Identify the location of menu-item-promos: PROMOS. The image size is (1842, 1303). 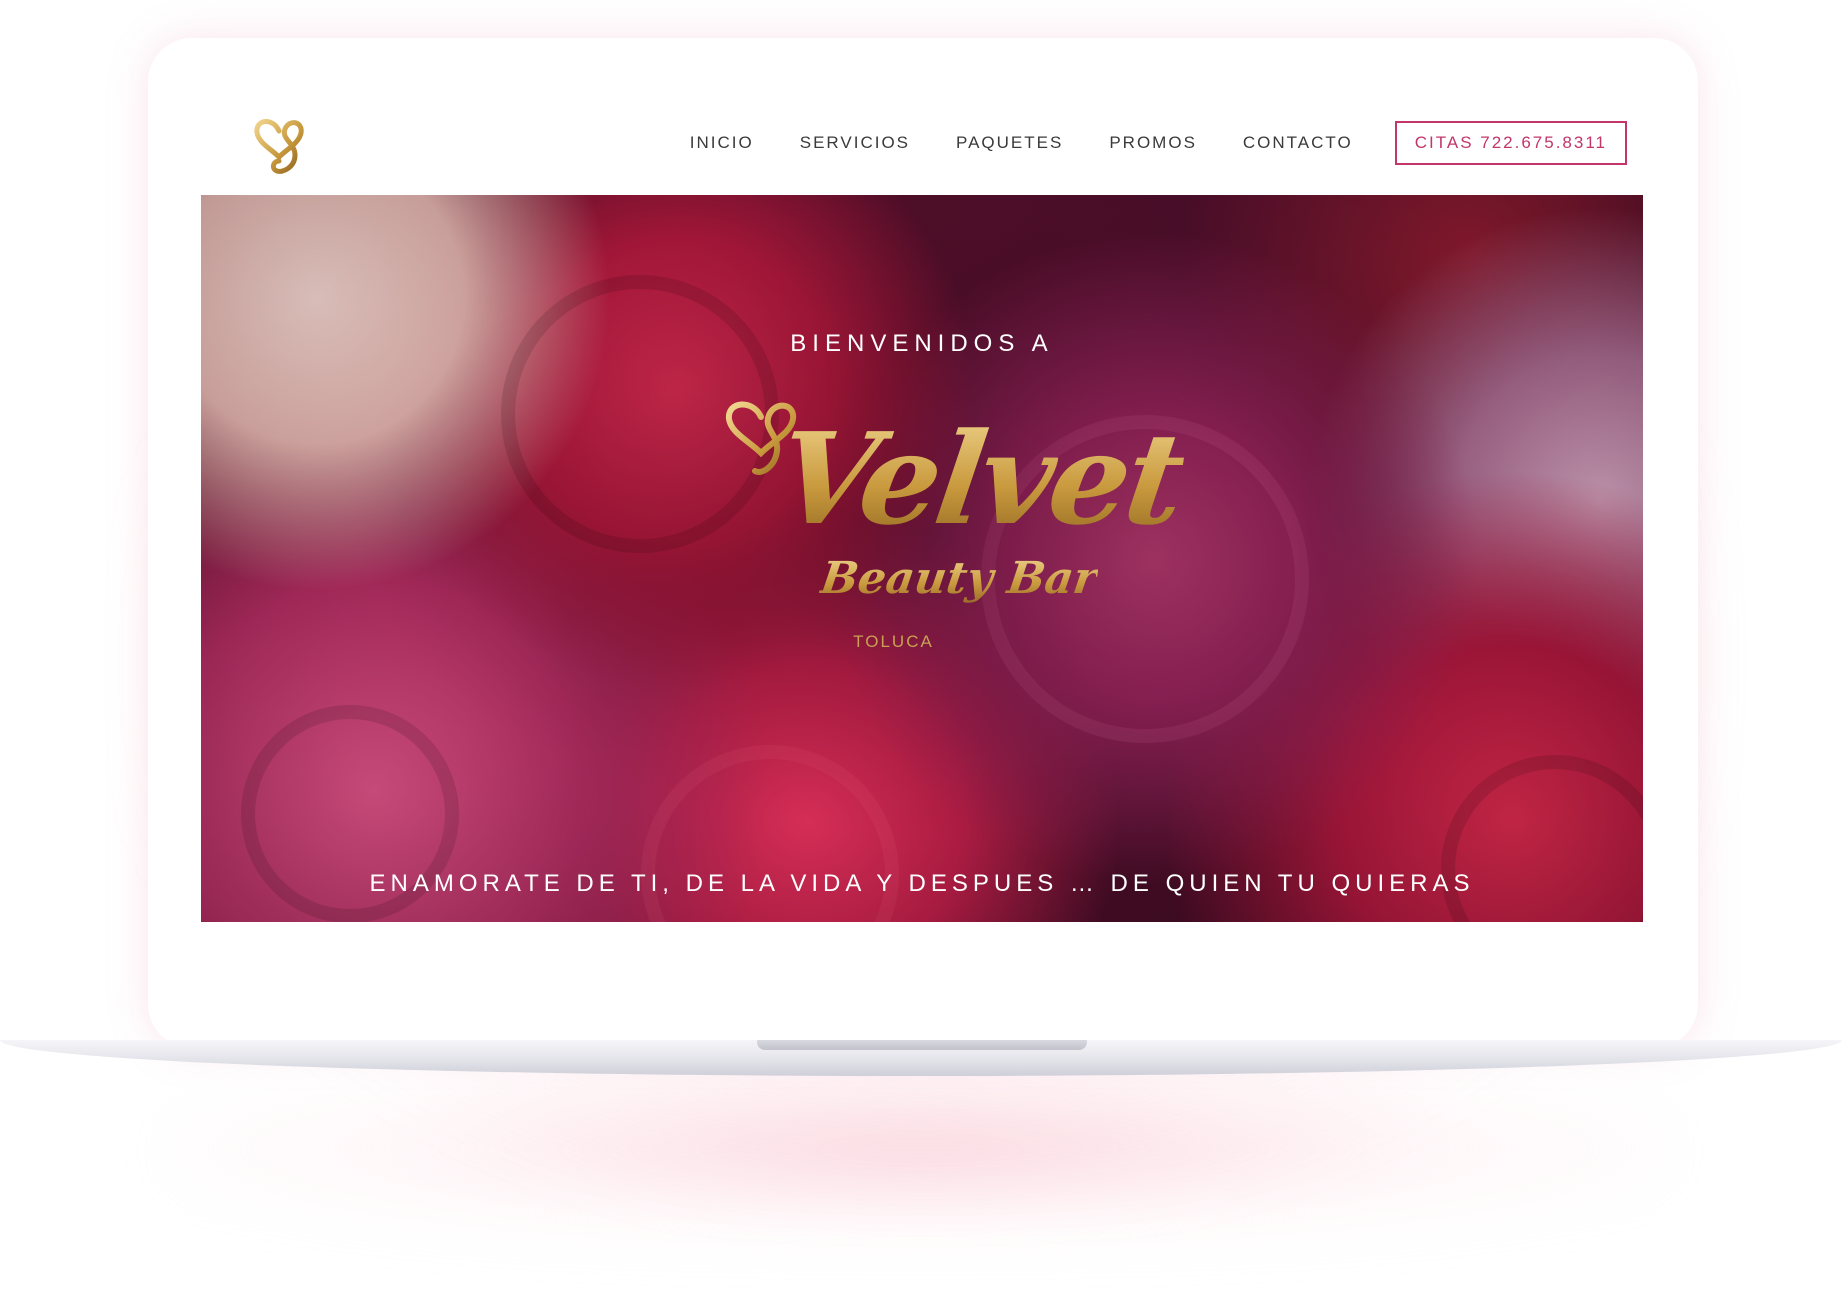
(1153, 143).